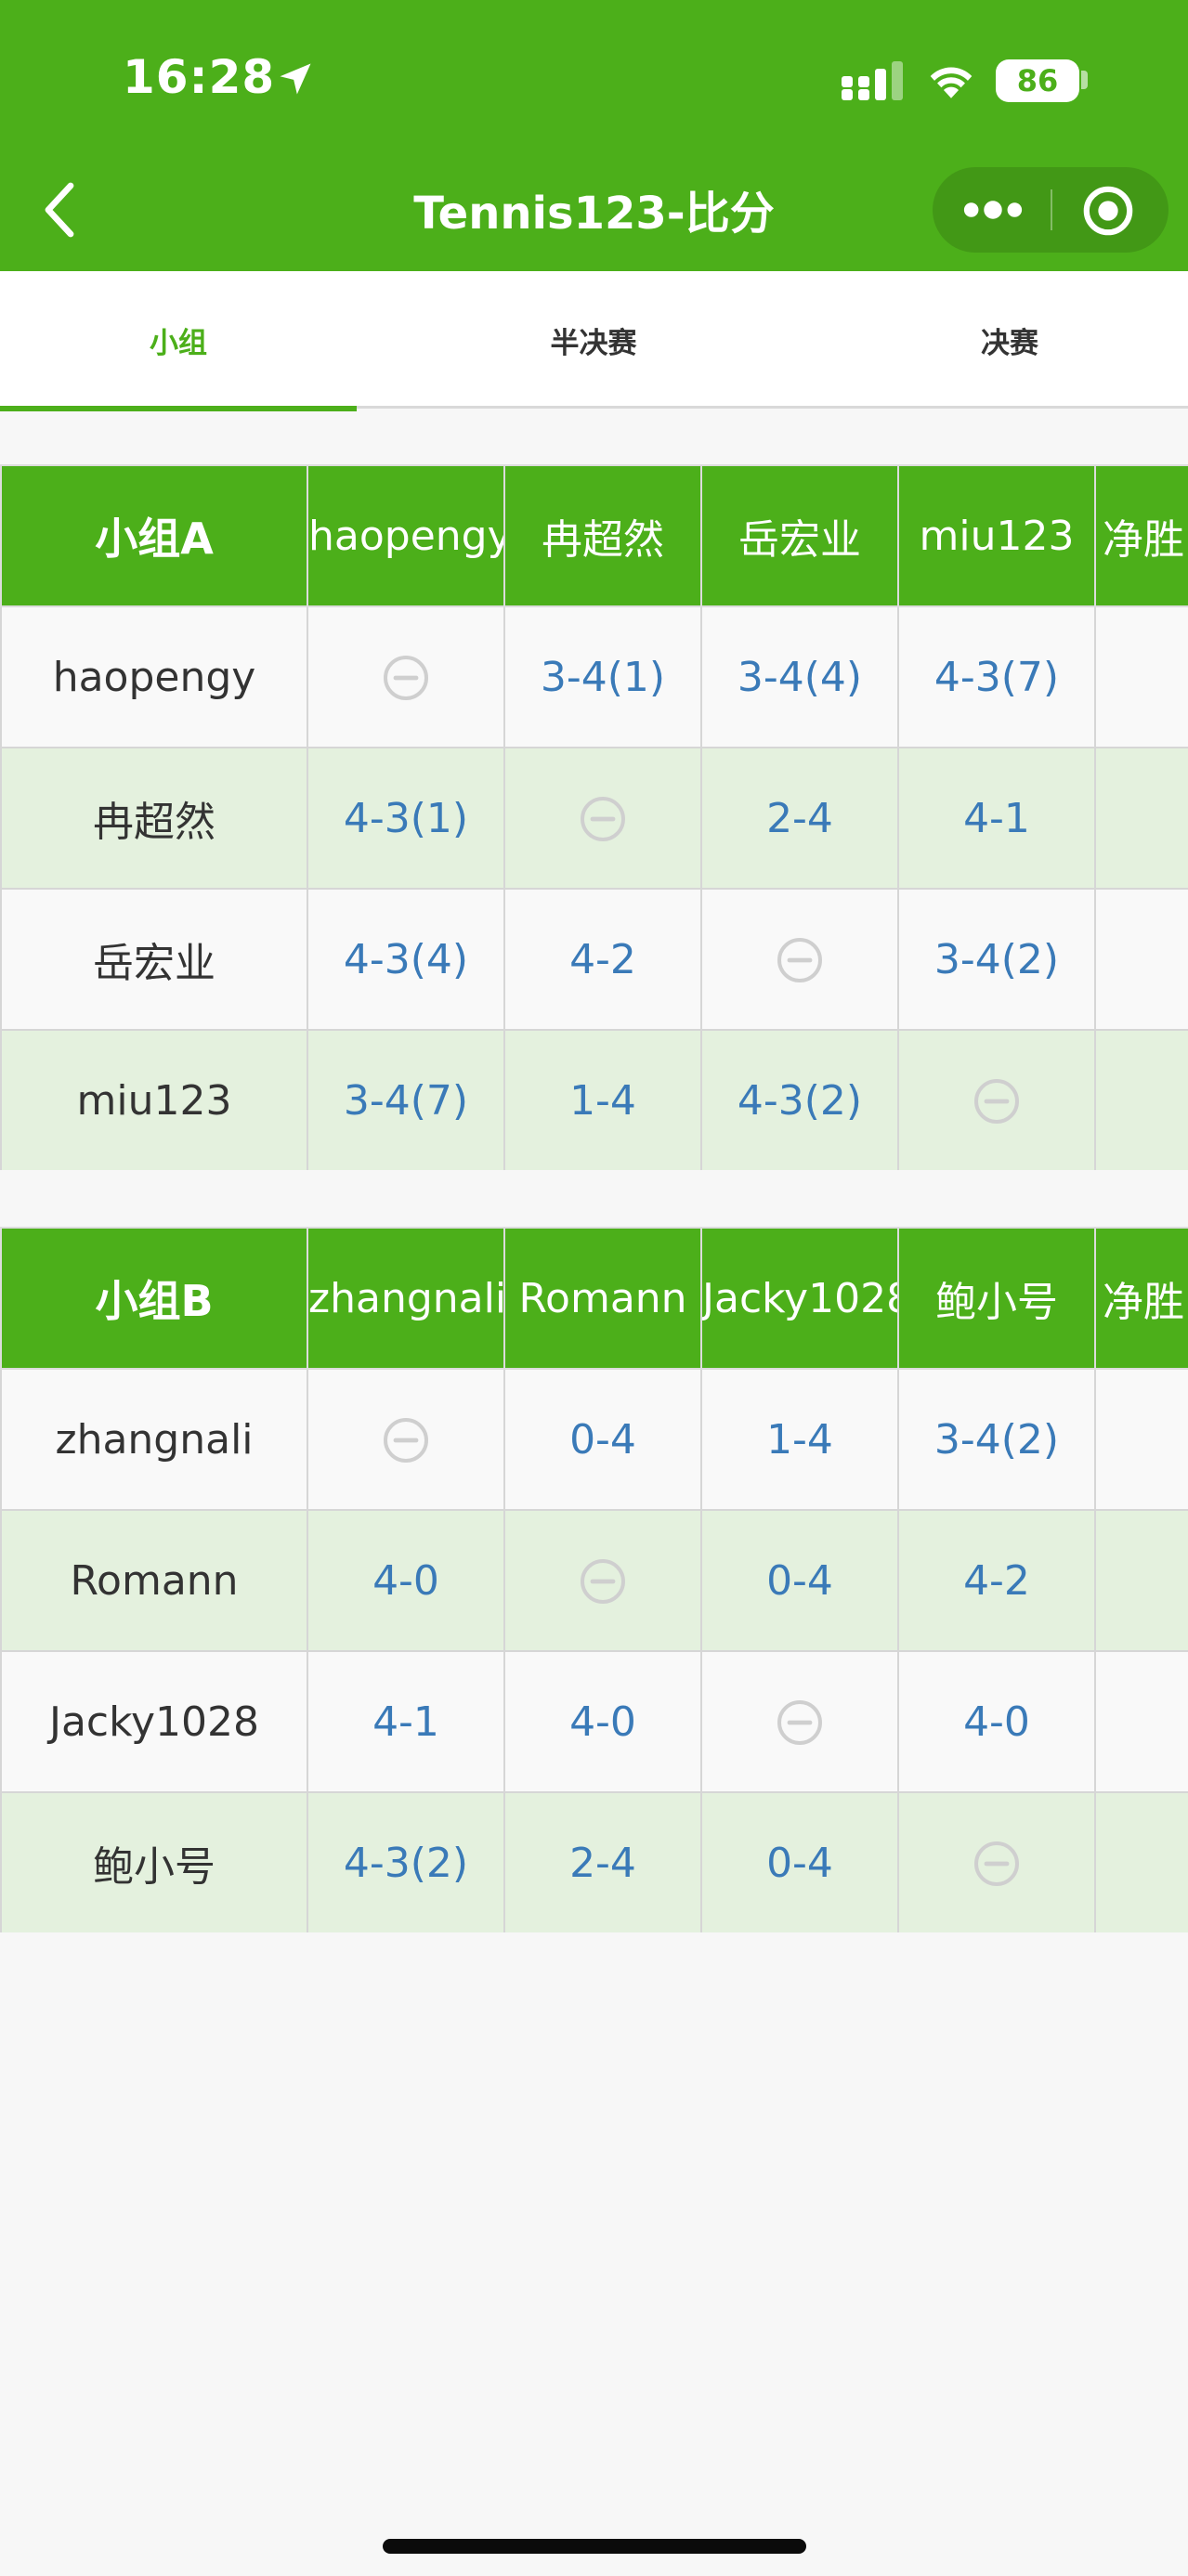 The image size is (1188, 2576). I want to click on tab-final: 决赛, so click(1009, 340).